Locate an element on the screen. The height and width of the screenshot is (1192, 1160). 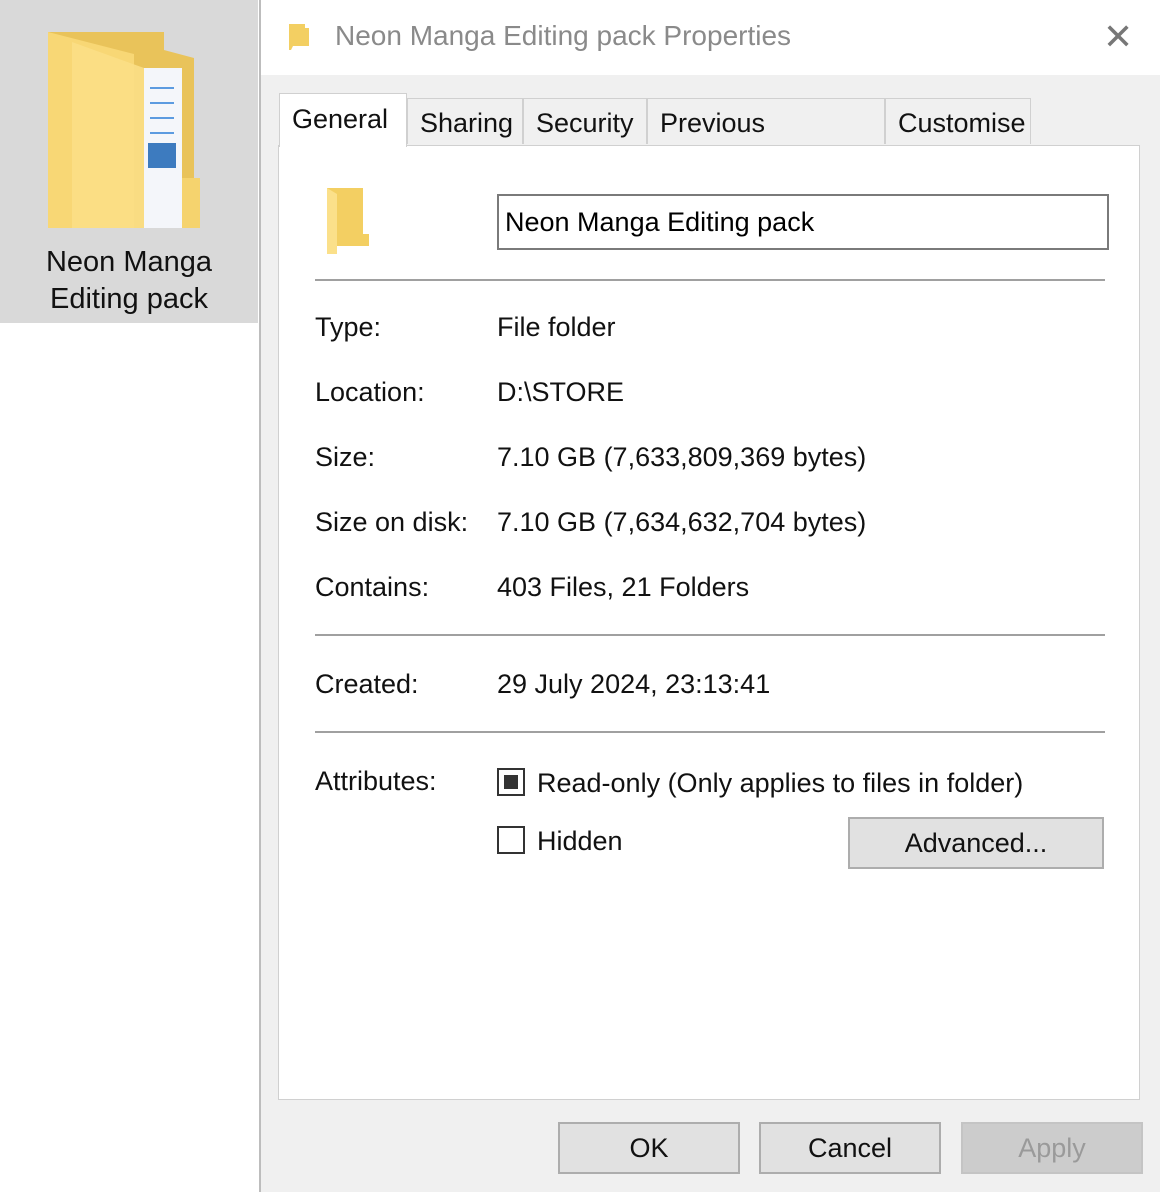
ok-button: OK is located at coordinates (649, 1148).